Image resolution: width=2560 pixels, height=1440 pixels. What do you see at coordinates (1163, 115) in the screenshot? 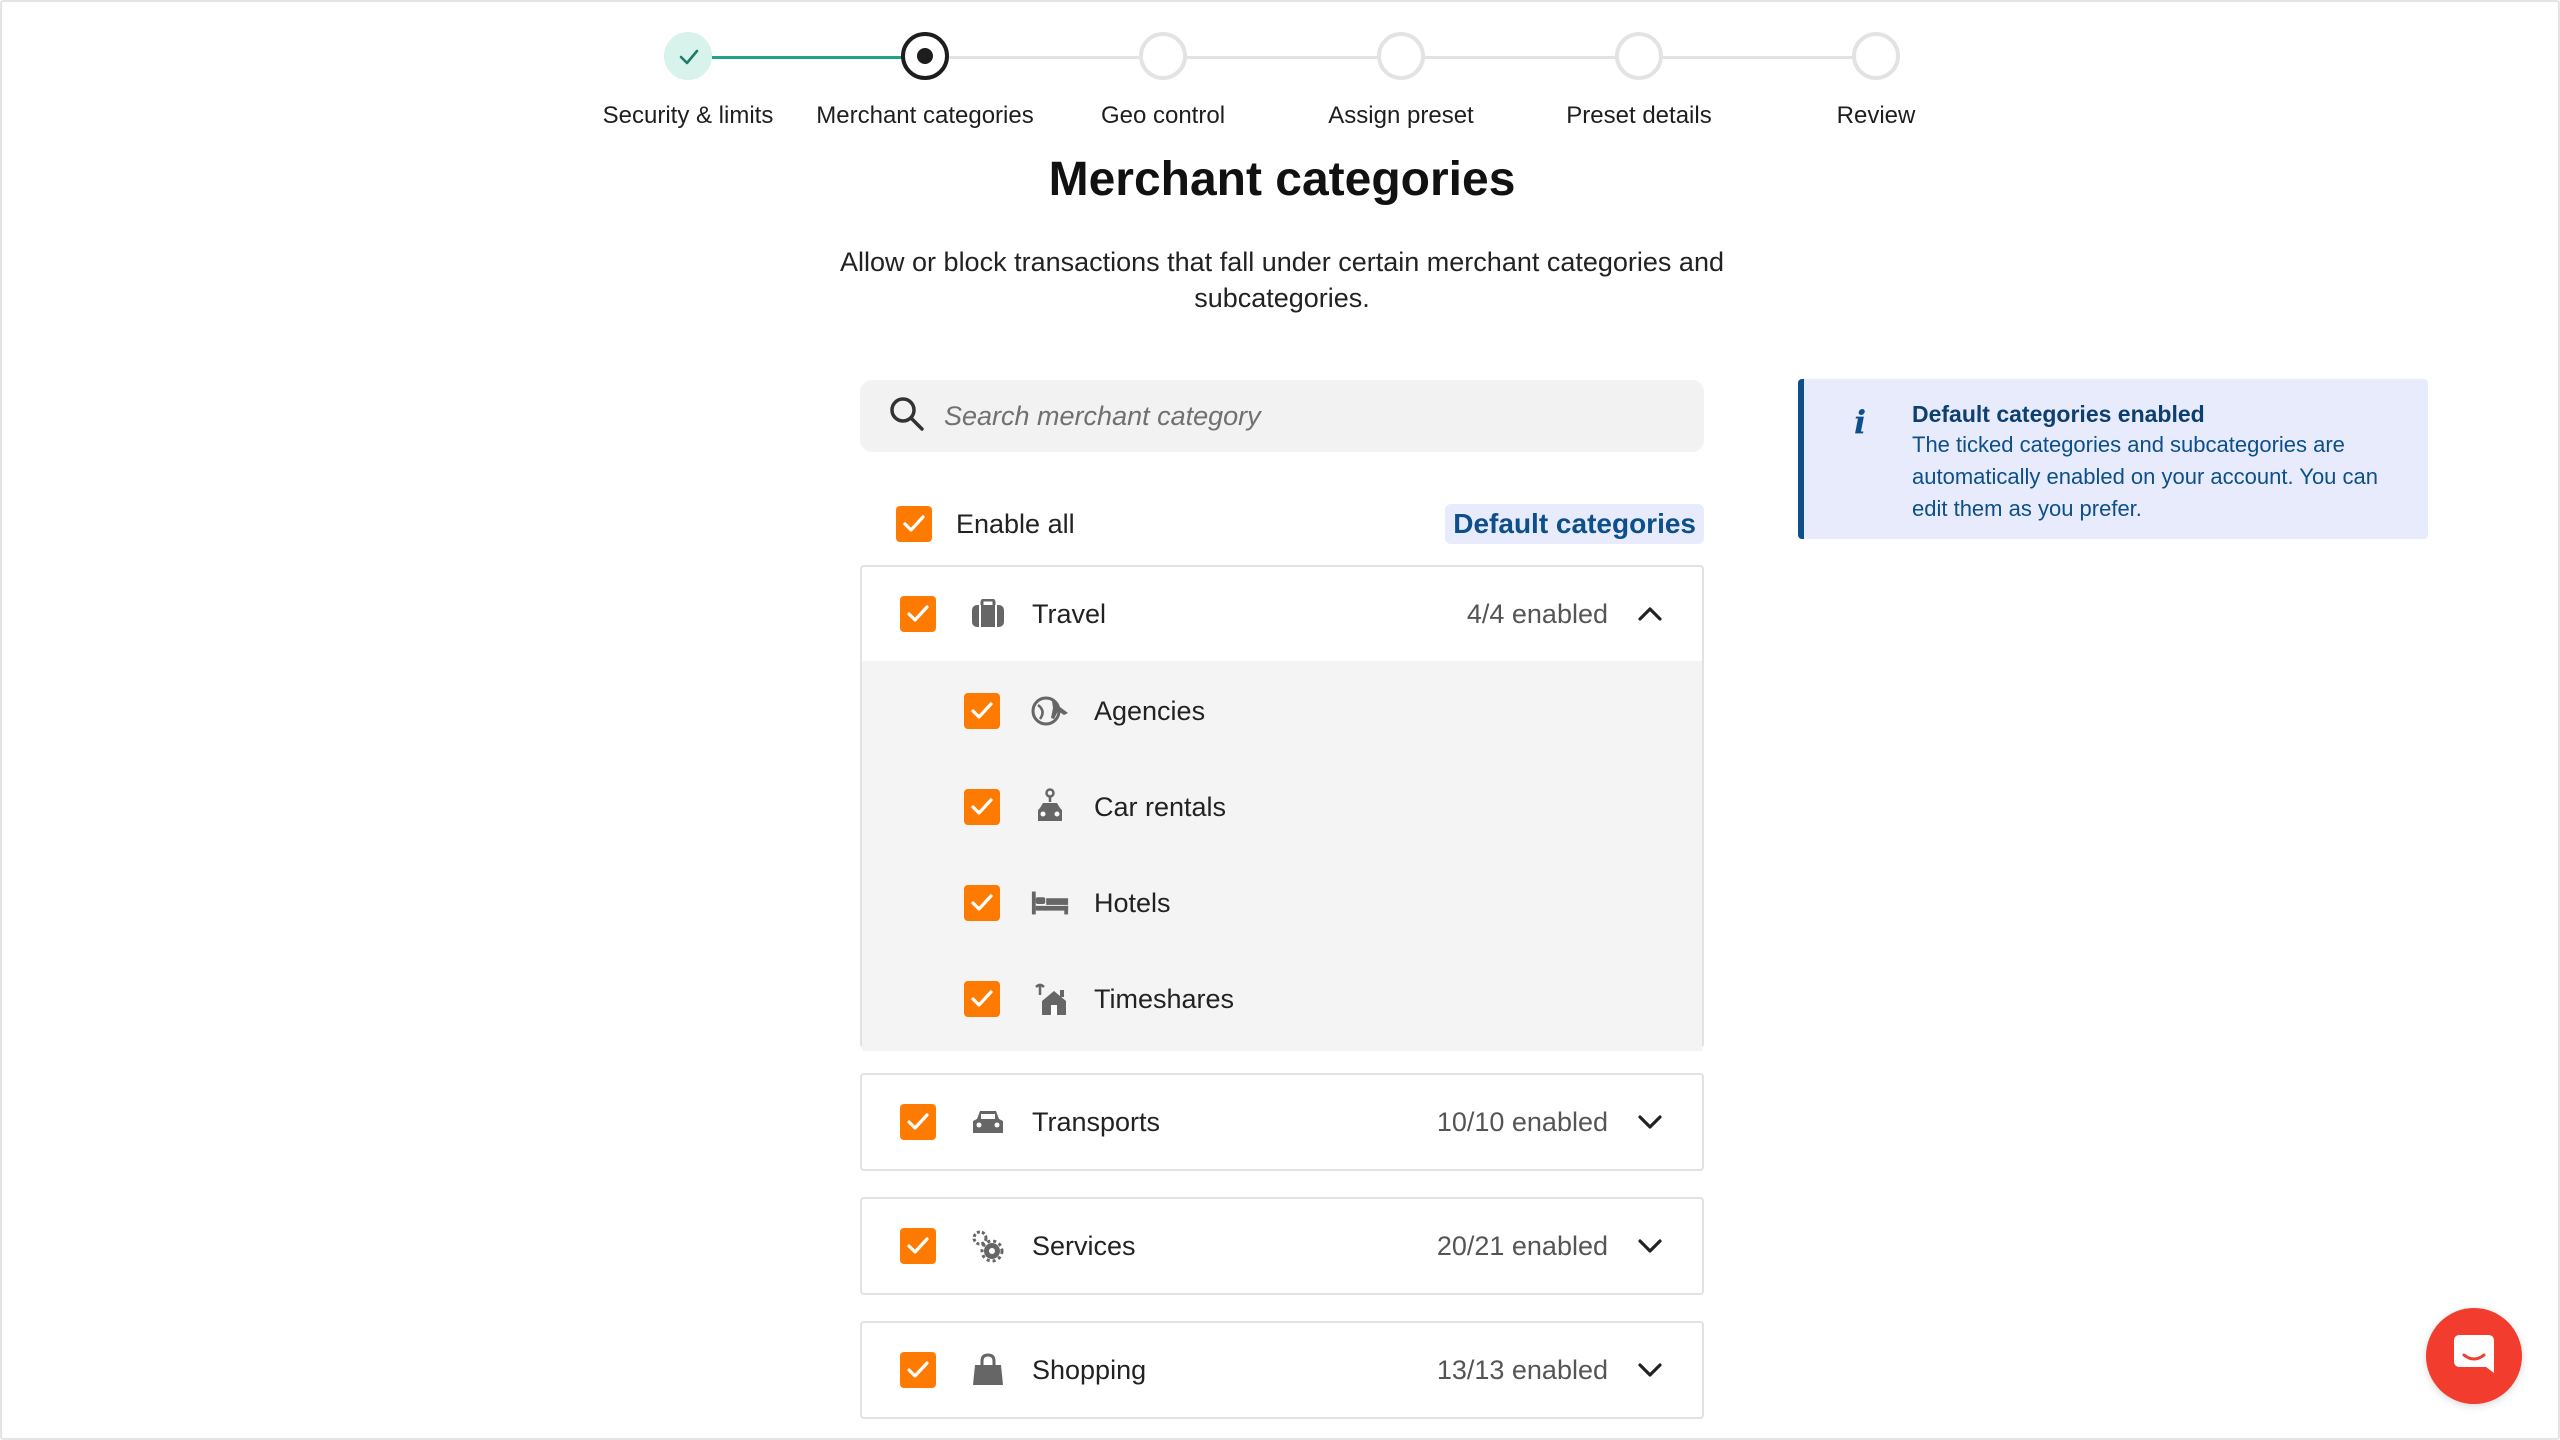
I see `step-label: Geo control` at bounding box center [1163, 115].